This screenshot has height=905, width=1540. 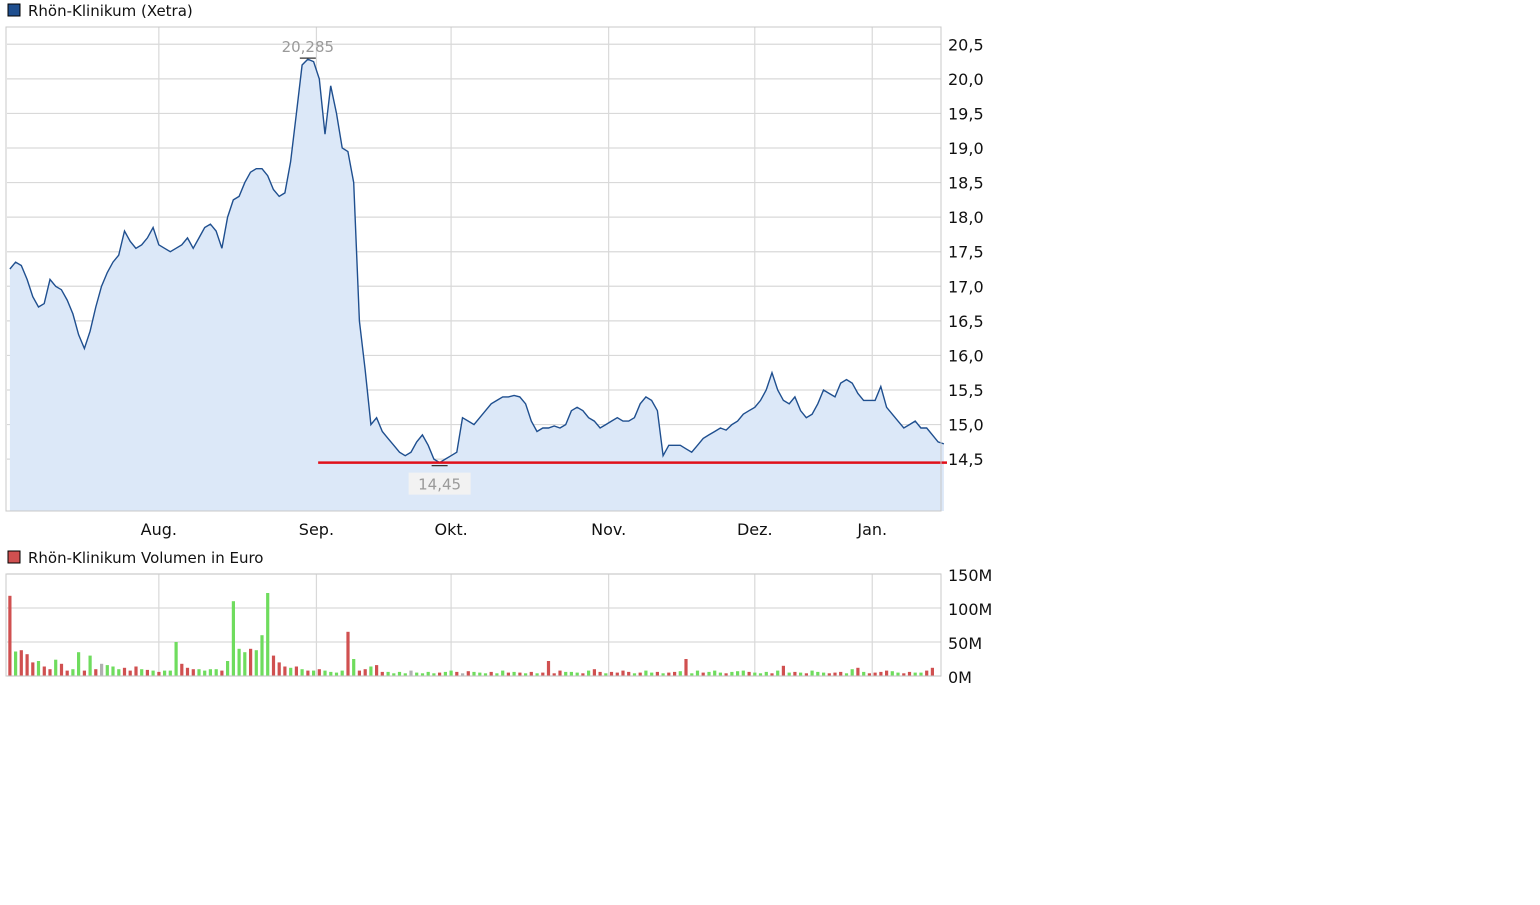 What do you see at coordinates (966, 286) in the screenshot?
I see `price-y-tick-label: 17,0` at bounding box center [966, 286].